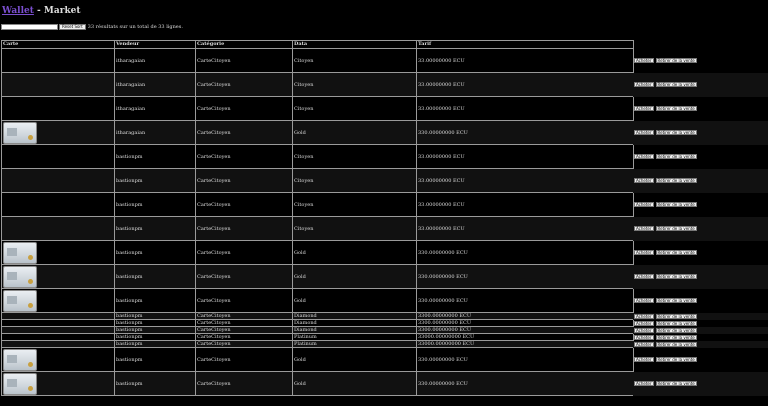  I want to click on price-cell: 3300.00000000 ECU, so click(525, 330).